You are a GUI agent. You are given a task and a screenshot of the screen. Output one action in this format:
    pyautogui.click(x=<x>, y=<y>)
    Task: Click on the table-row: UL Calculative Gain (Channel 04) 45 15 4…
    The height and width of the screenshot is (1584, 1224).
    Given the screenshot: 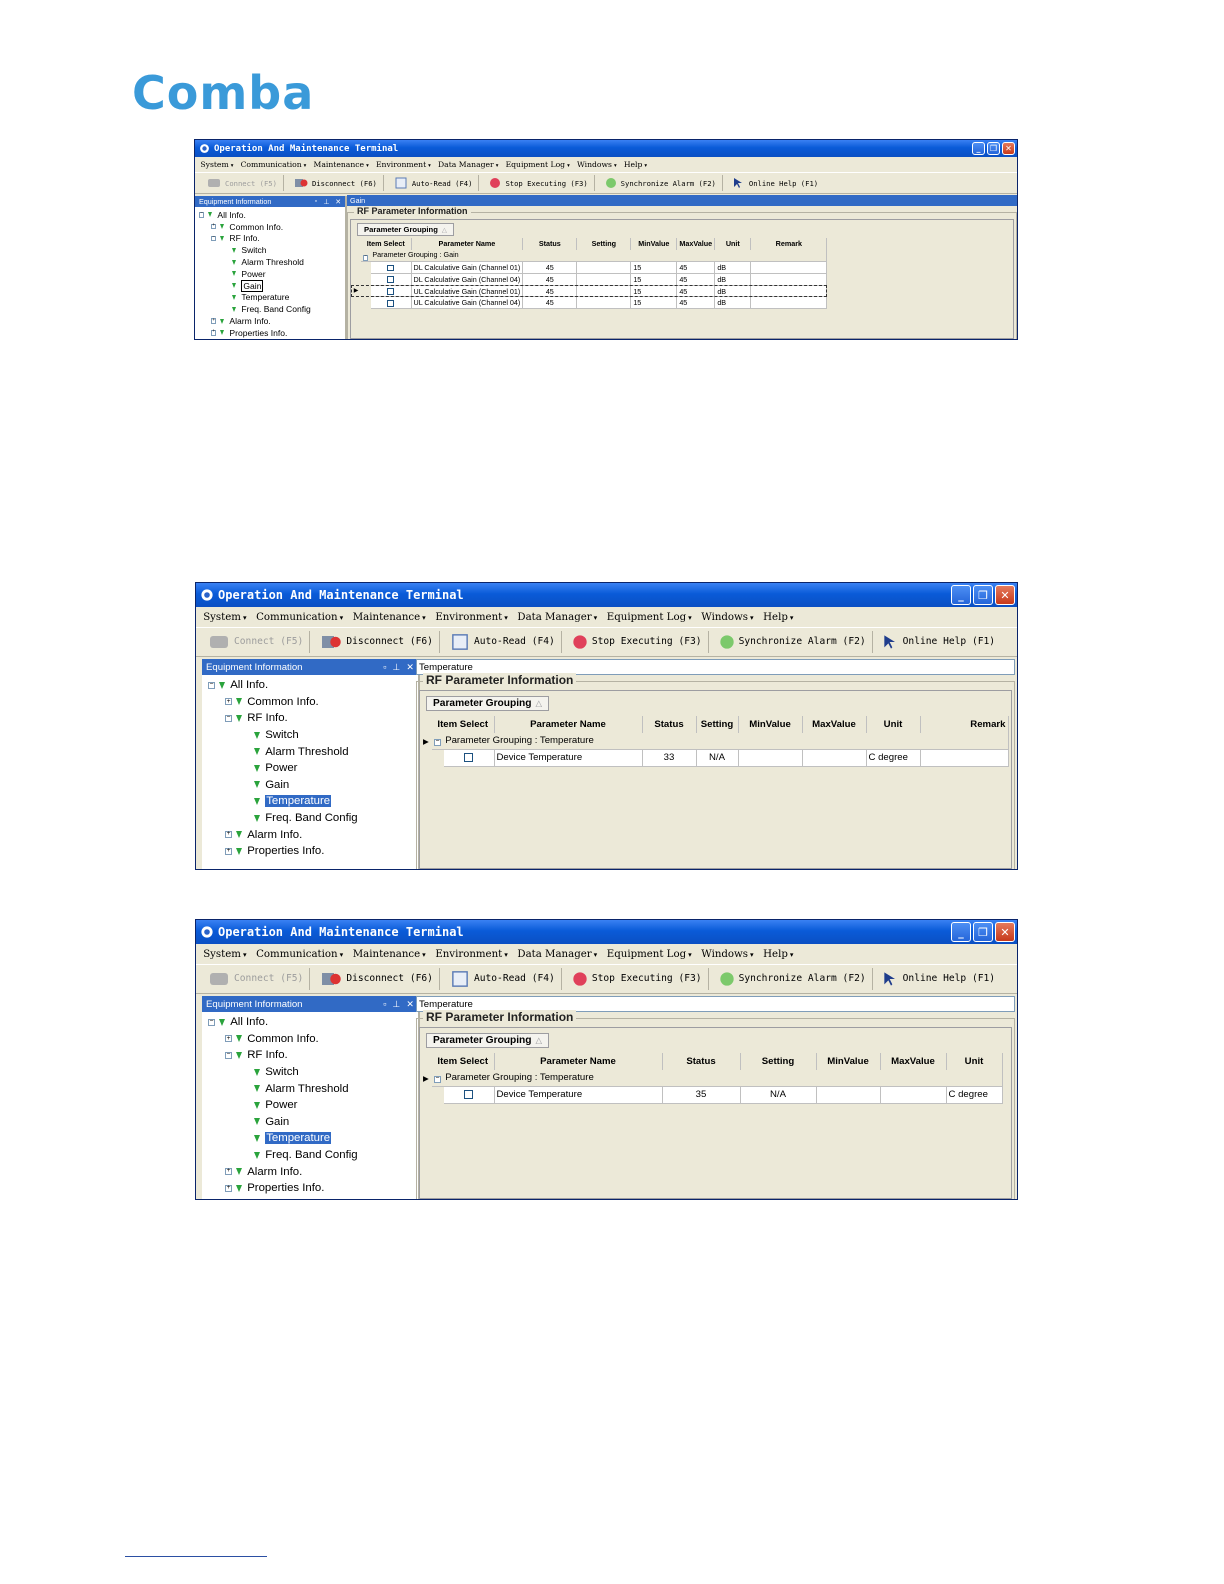 What is the action you would take?
    pyautogui.click(x=589, y=303)
    